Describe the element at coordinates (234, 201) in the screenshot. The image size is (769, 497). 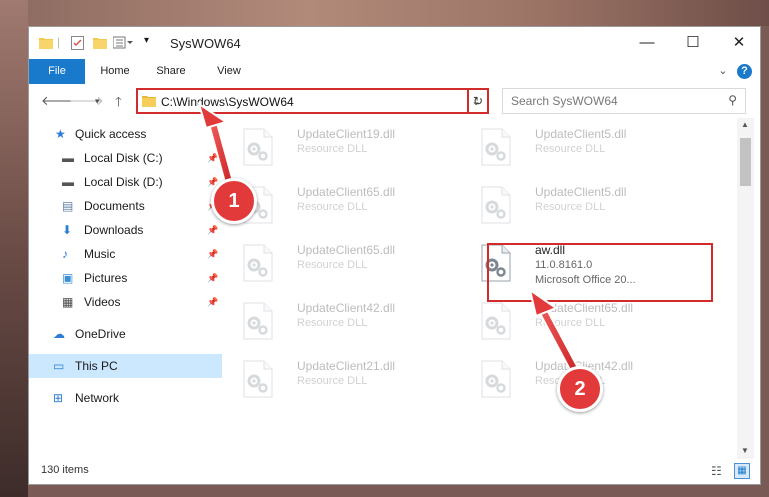
I see `step-badge-1: 1` at that location.